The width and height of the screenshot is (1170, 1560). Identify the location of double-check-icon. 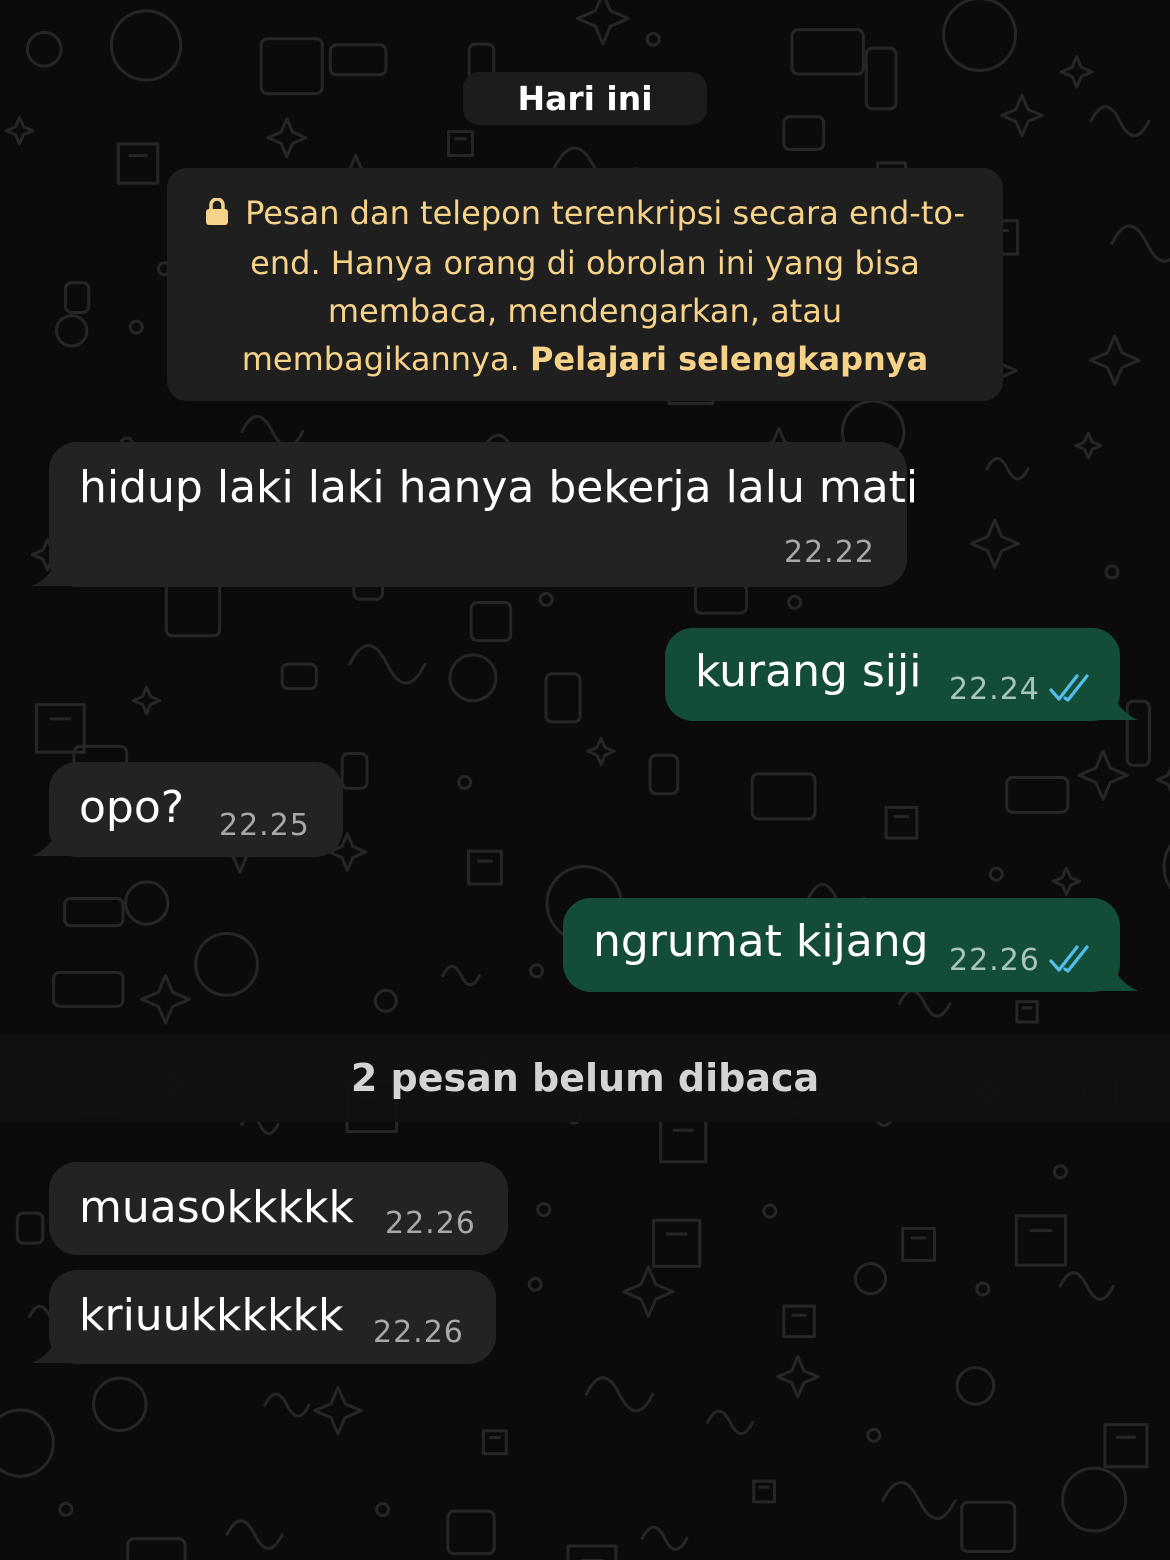
(1069, 688).